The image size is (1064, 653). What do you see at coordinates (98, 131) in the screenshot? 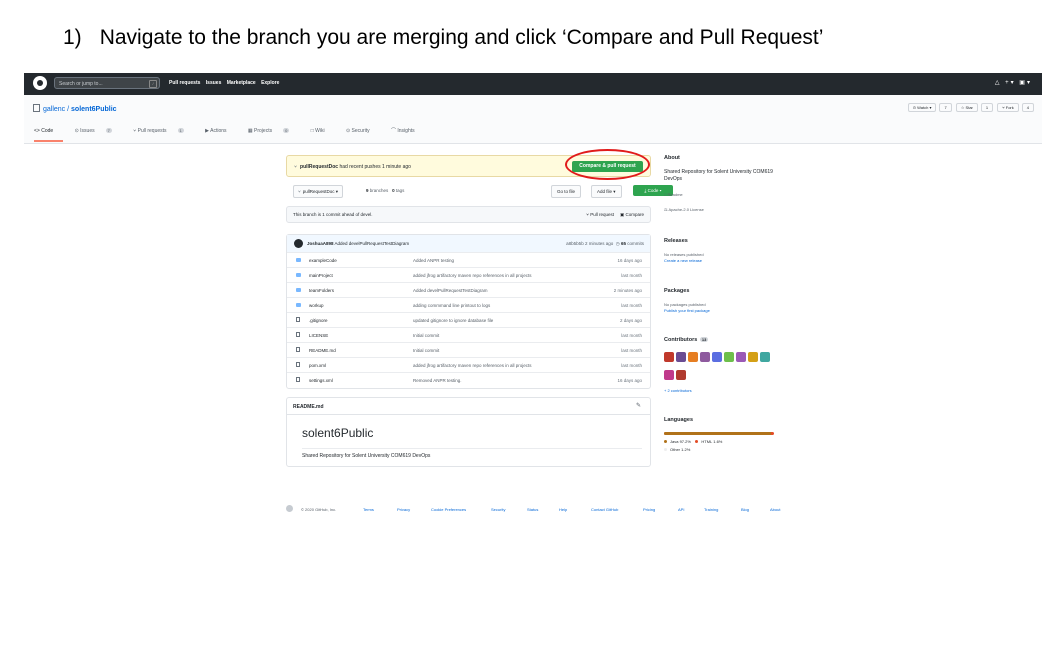
I see `tab-issues: ⊙ Issues 7` at bounding box center [98, 131].